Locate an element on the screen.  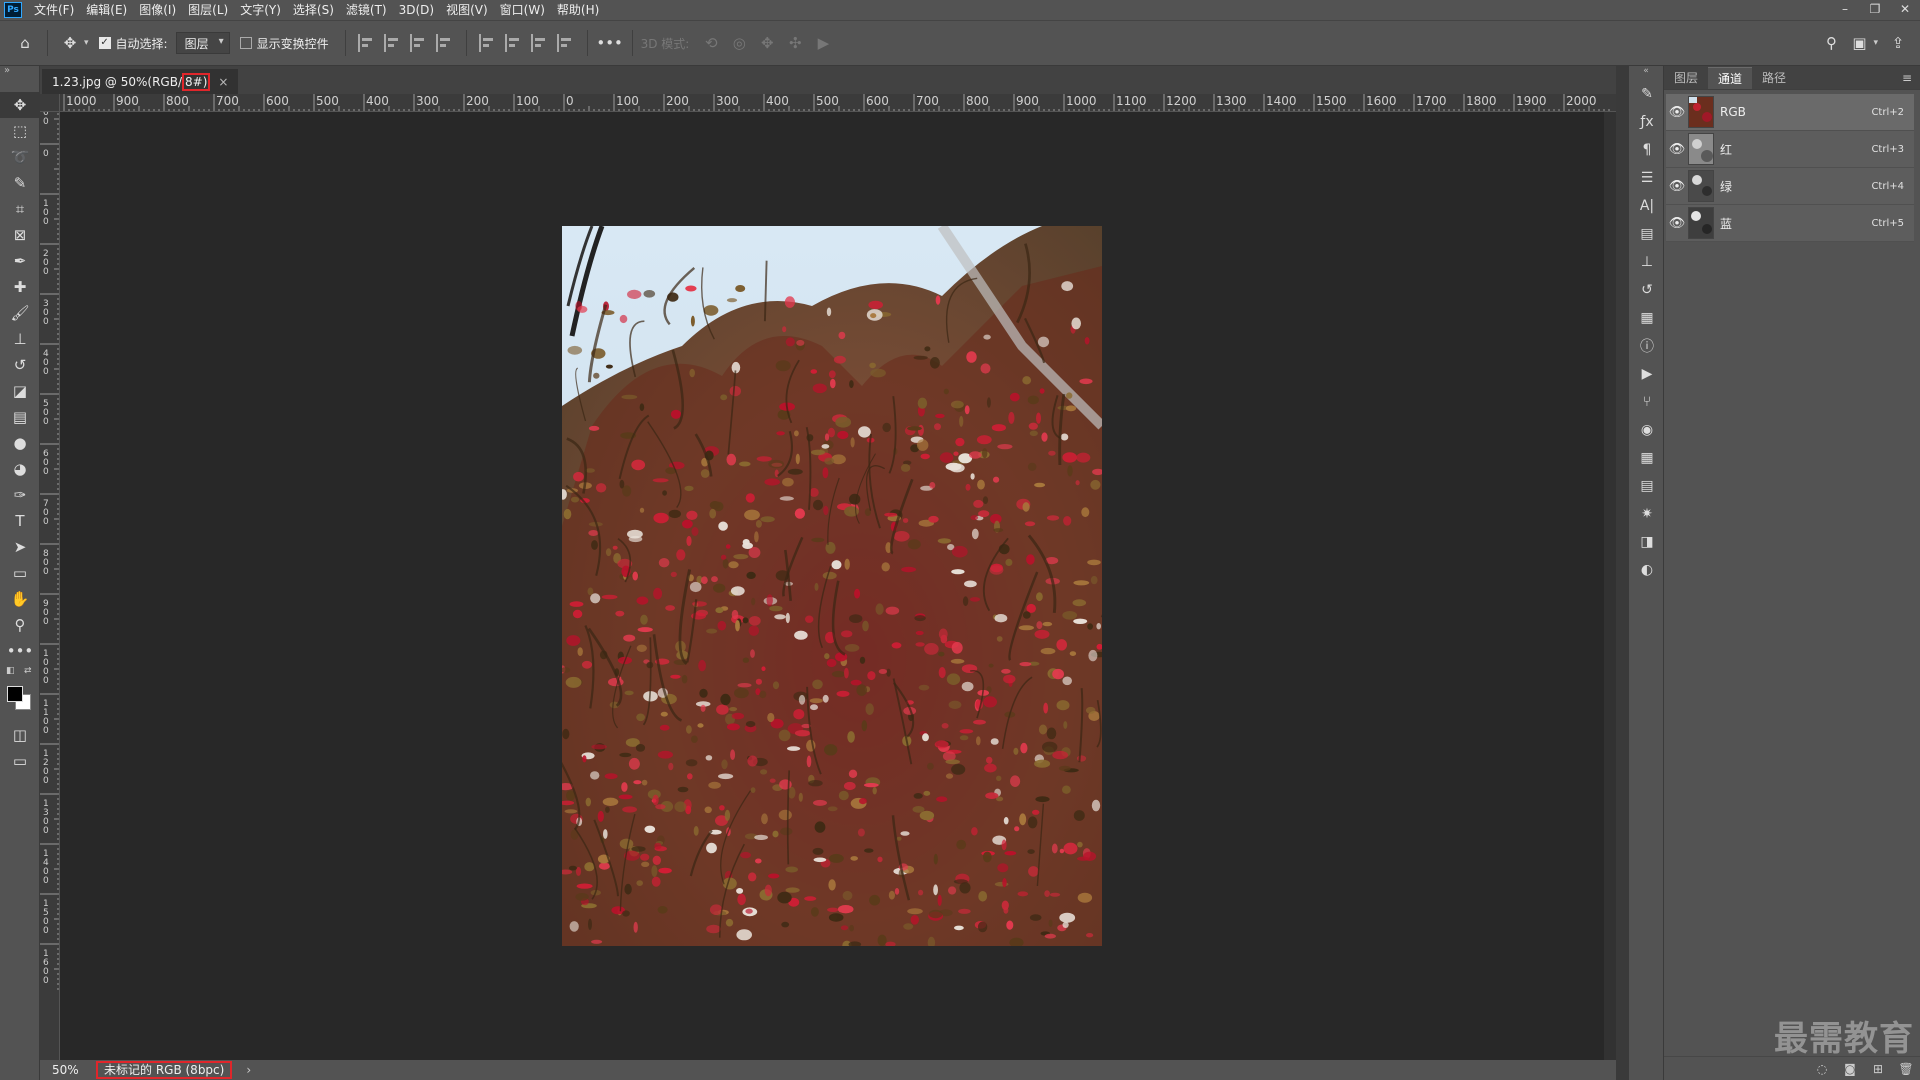
quick-select-tool-icon: ✎ is located at coordinates (20, 183).